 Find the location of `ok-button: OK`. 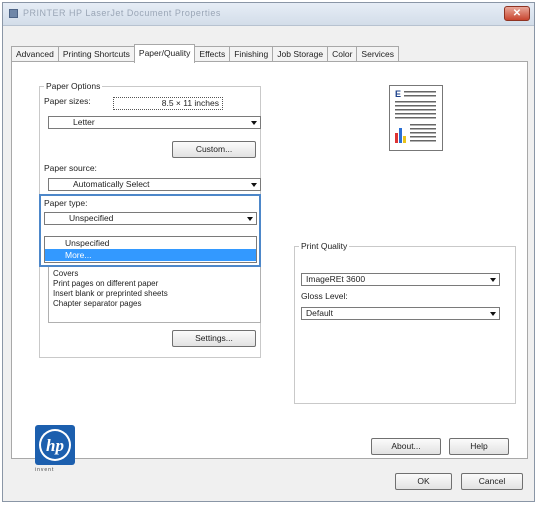

ok-button: OK is located at coordinates (423, 481).